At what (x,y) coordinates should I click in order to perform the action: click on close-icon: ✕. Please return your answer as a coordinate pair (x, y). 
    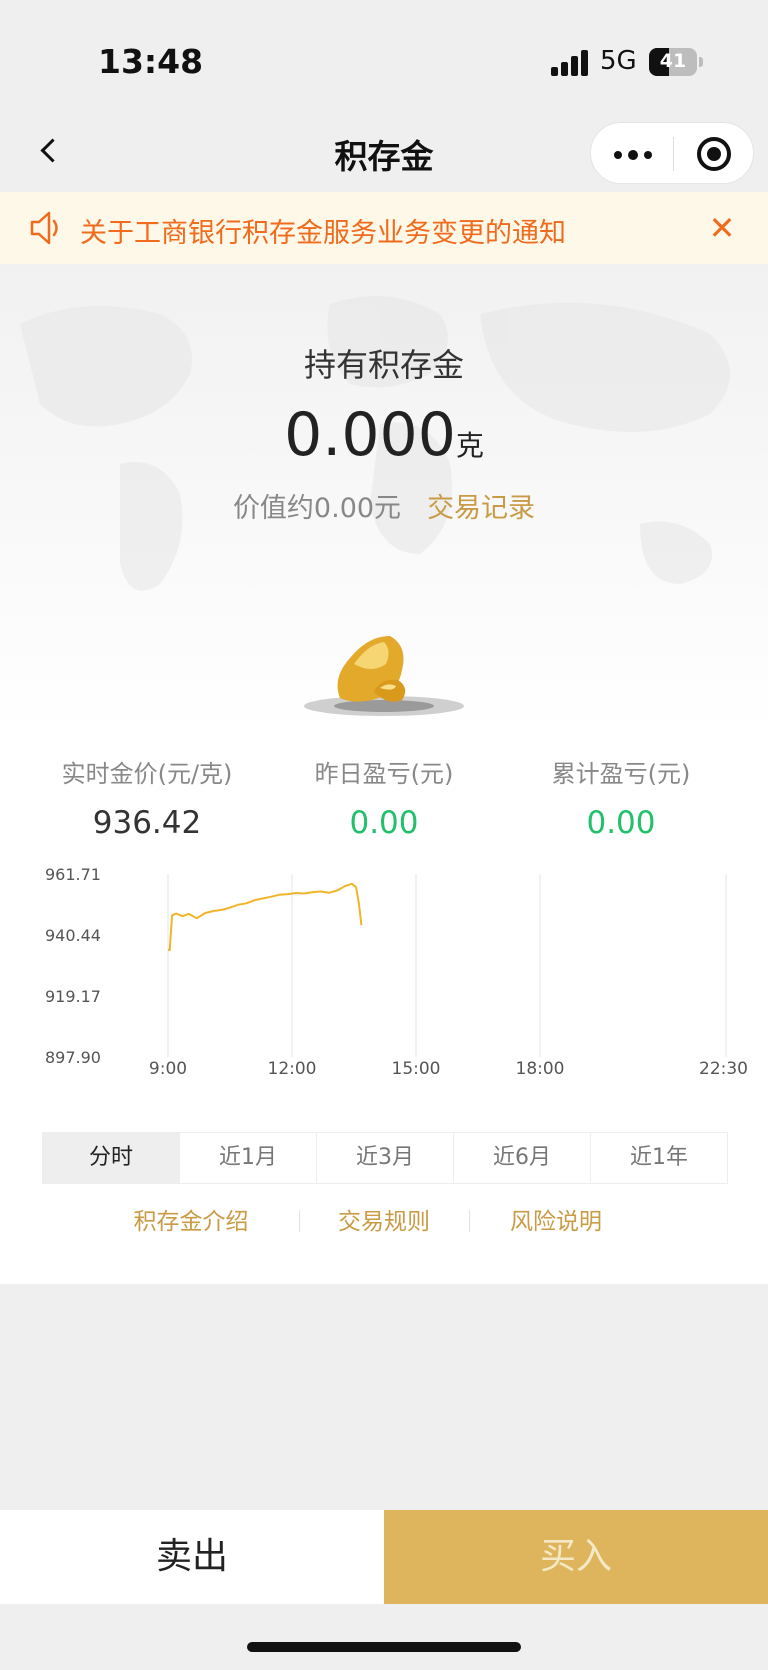
    Looking at the image, I should click on (722, 228).